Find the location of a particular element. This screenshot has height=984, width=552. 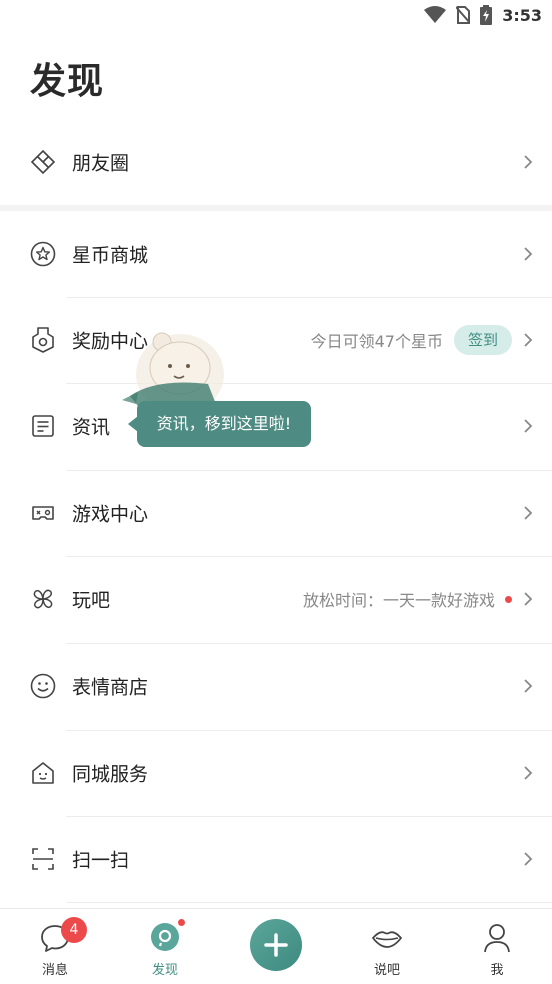

reward-medal-icon is located at coordinates (43, 340).